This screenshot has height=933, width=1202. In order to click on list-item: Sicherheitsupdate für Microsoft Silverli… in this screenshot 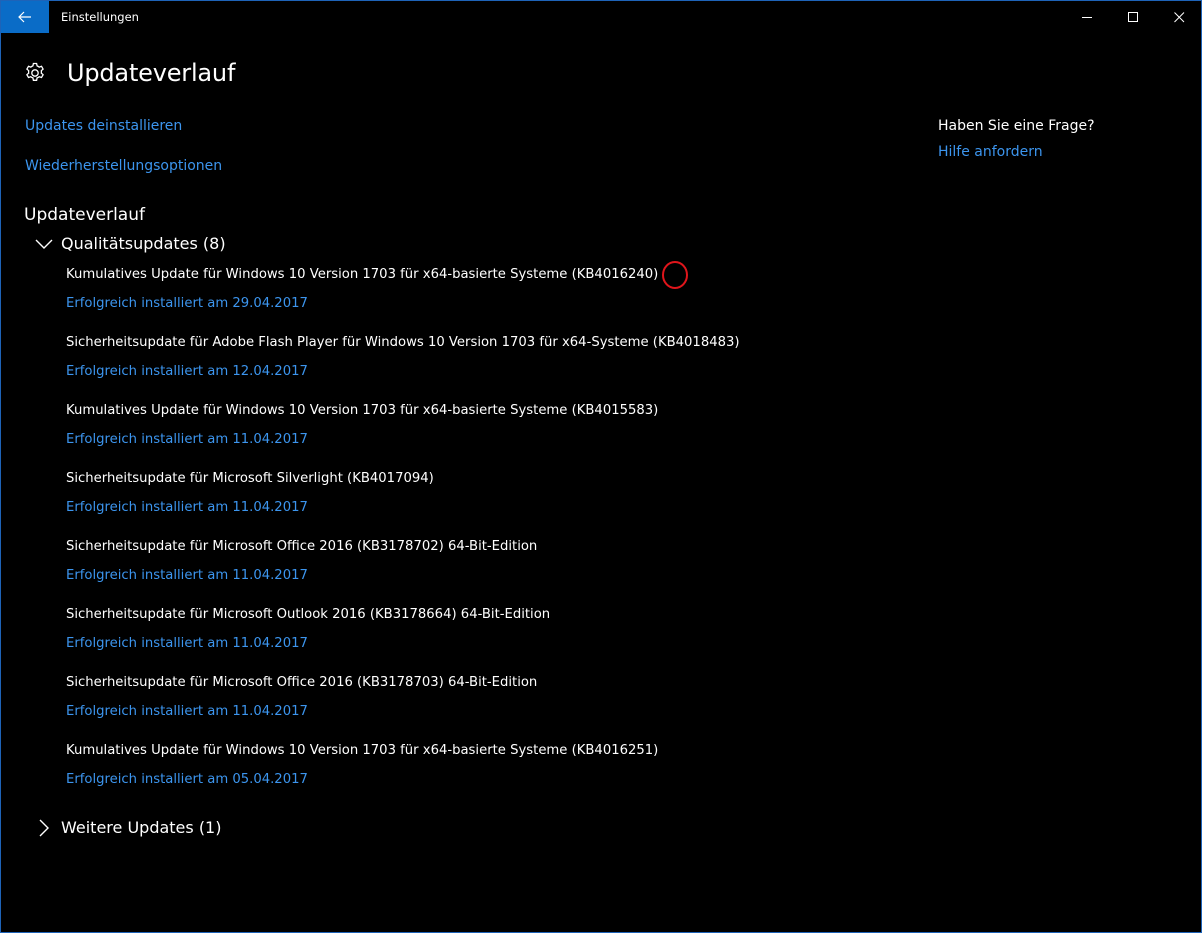, I will do `click(466, 505)`.